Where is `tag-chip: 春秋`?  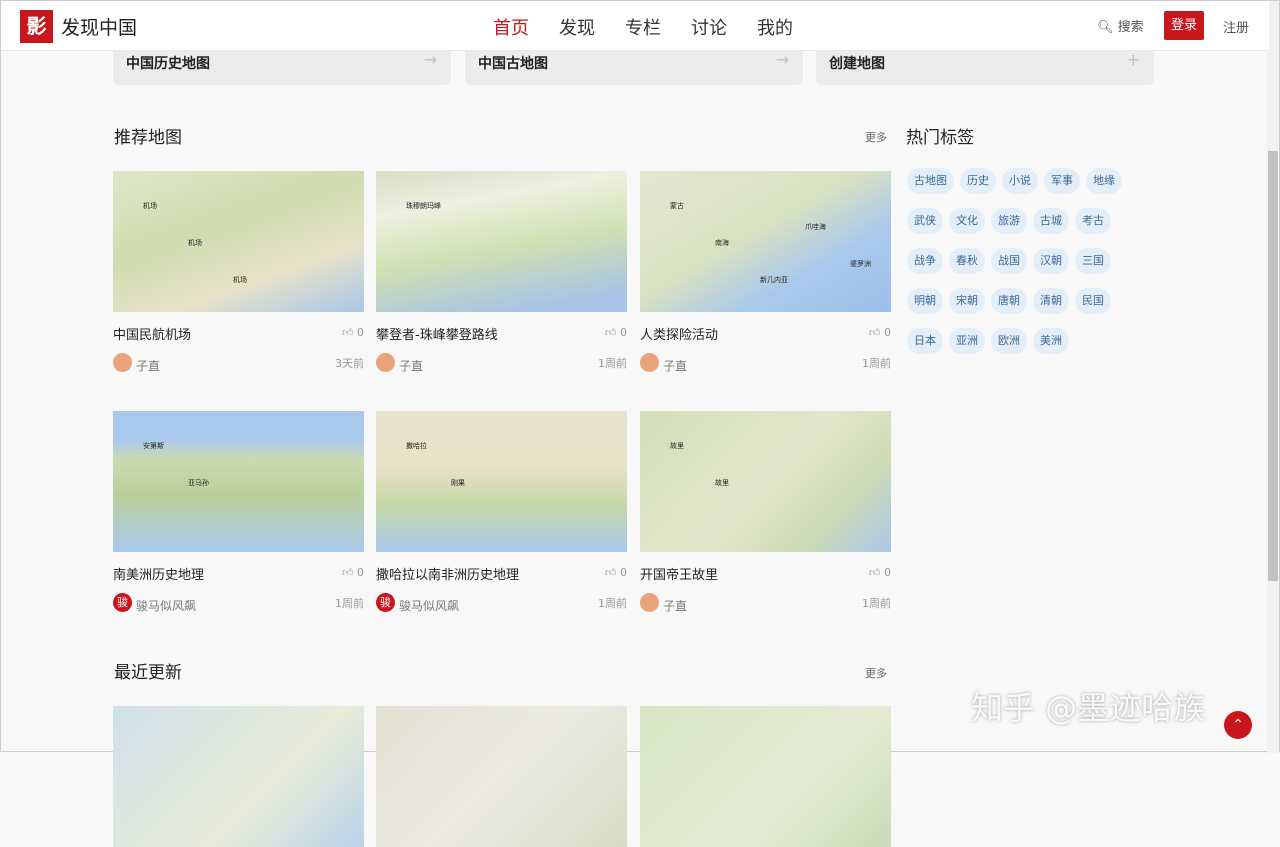 tag-chip: 春秋 is located at coordinates (967, 261).